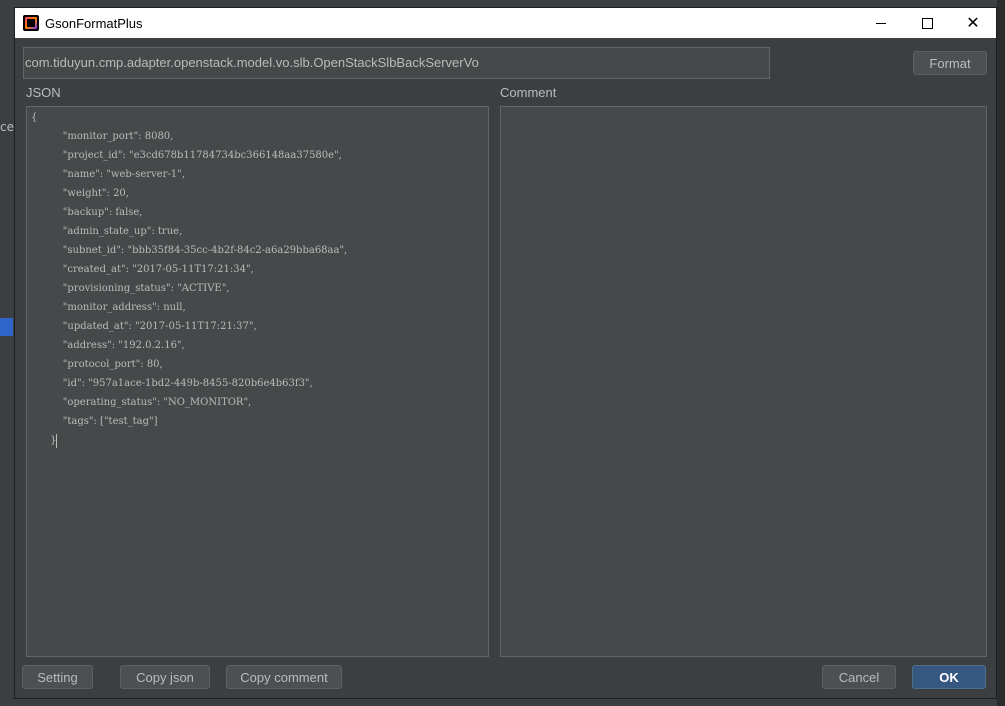 This screenshot has width=1005, height=706. Describe the element at coordinates (284, 677) in the screenshot. I see `copy-comment-button: Copy comment` at that location.